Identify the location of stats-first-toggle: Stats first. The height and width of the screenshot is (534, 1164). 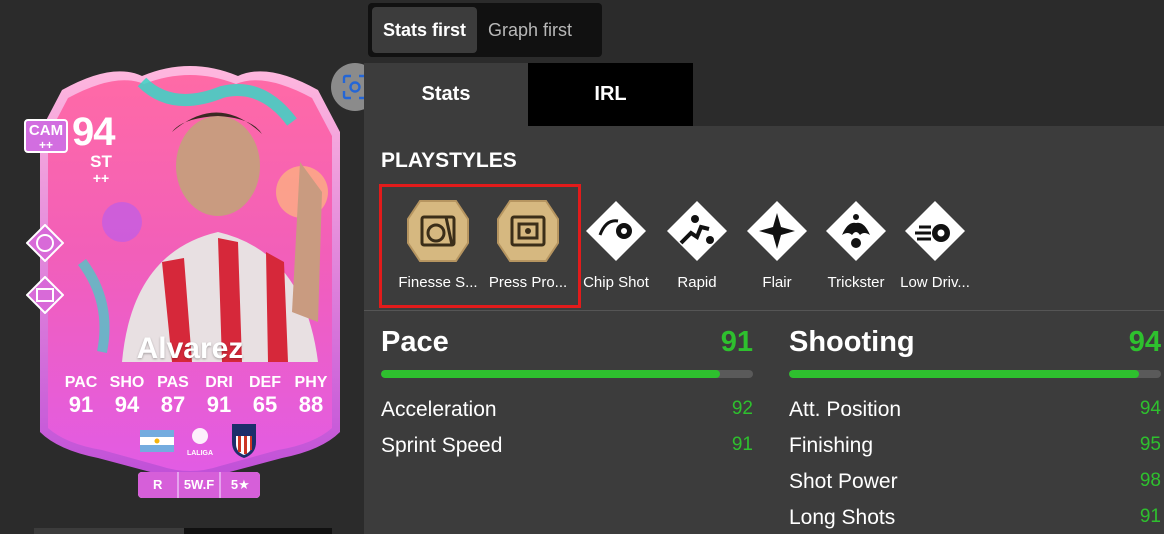
(425, 30).